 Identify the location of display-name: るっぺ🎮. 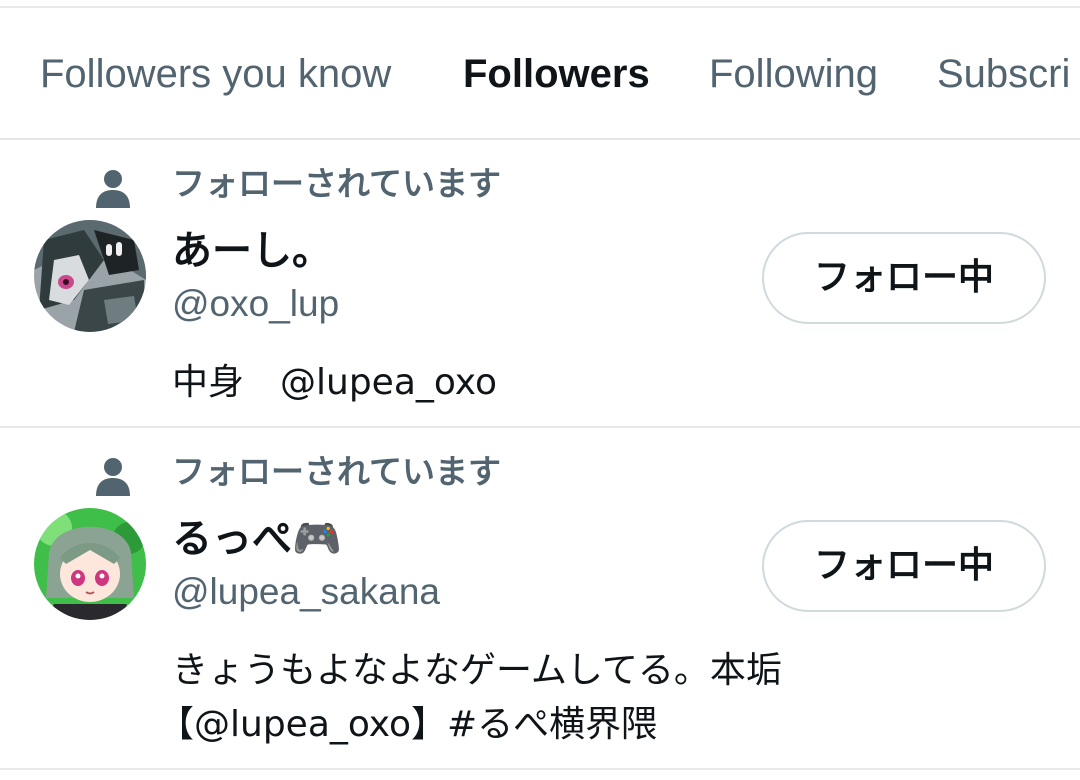
(257, 539).